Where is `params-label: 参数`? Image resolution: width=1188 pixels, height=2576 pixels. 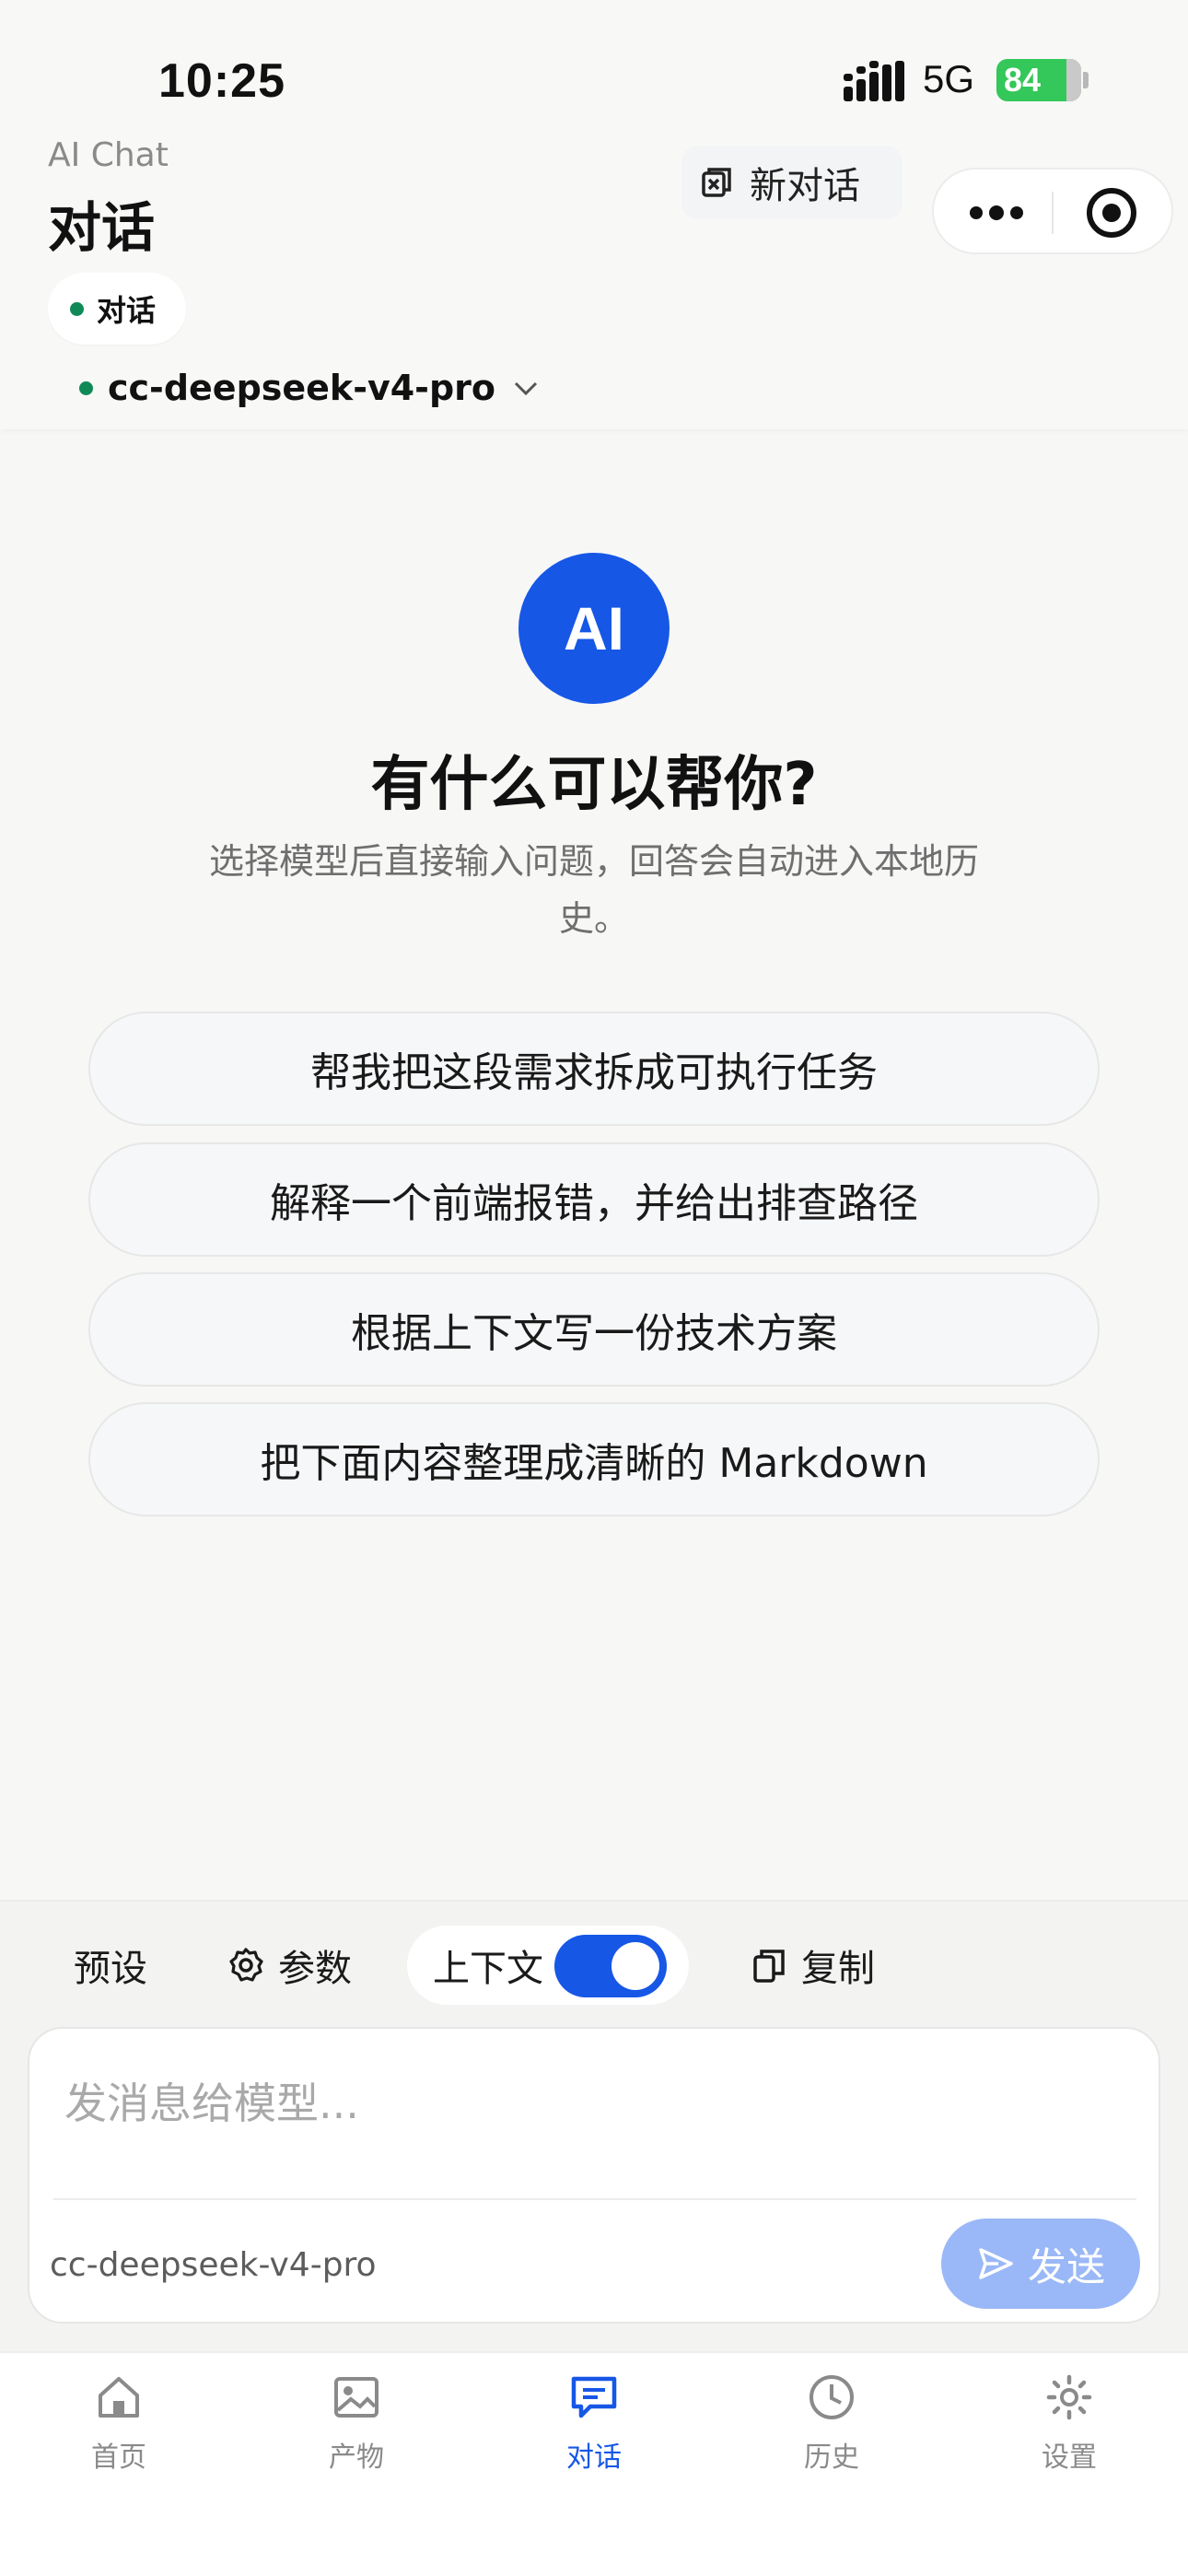
params-label: 参数 is located at coordinates (315, 1969).